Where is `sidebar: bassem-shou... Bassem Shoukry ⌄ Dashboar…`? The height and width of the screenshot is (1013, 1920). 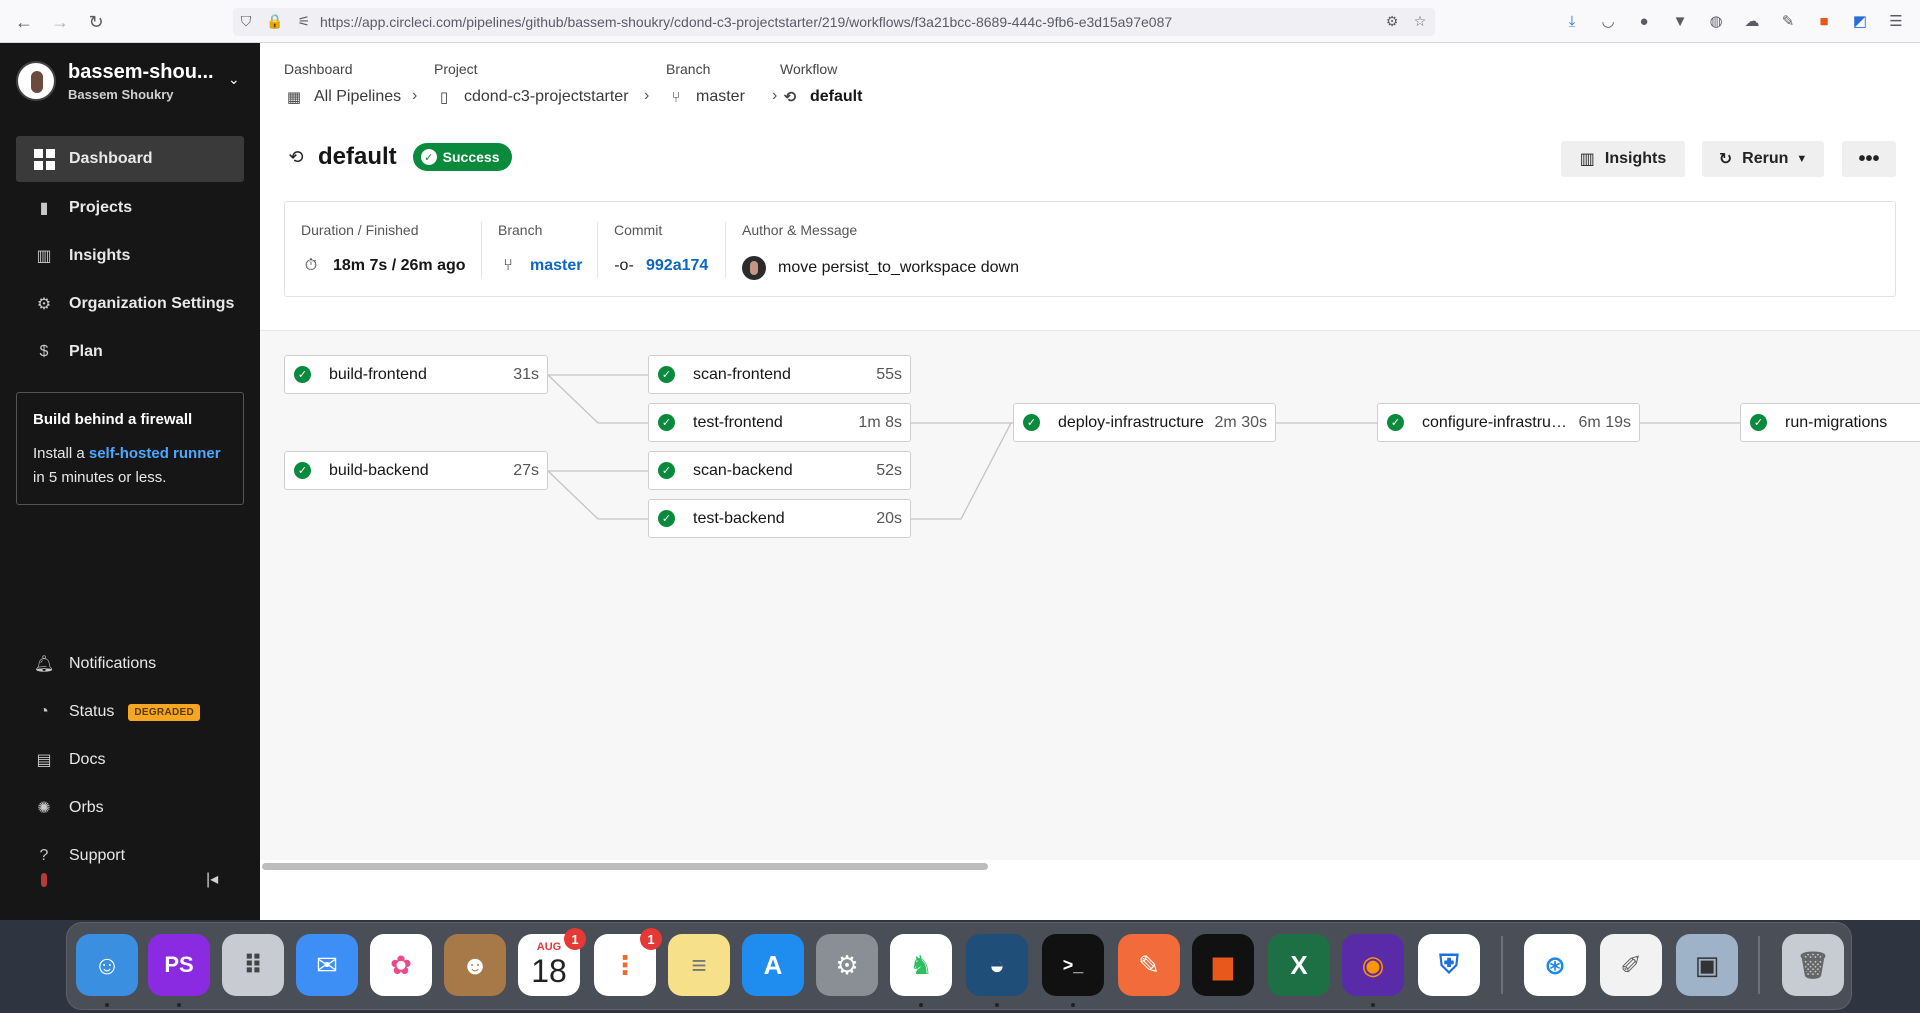
sidebar: bassem-shou... Bassem Shoukry ⌄ Dashboar… is located at coordinates (130, 481).